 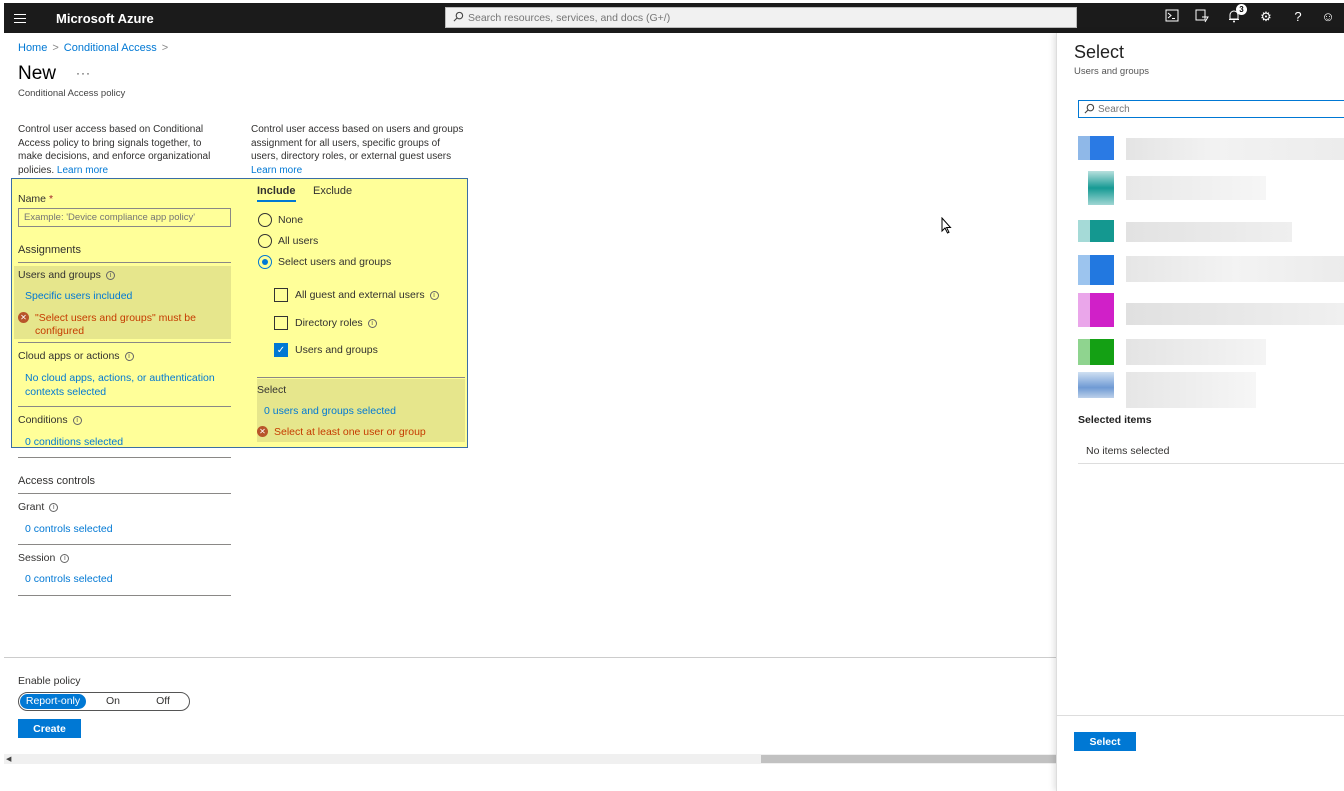 I want to click on policy-name-input, so click(x=124, y=217).